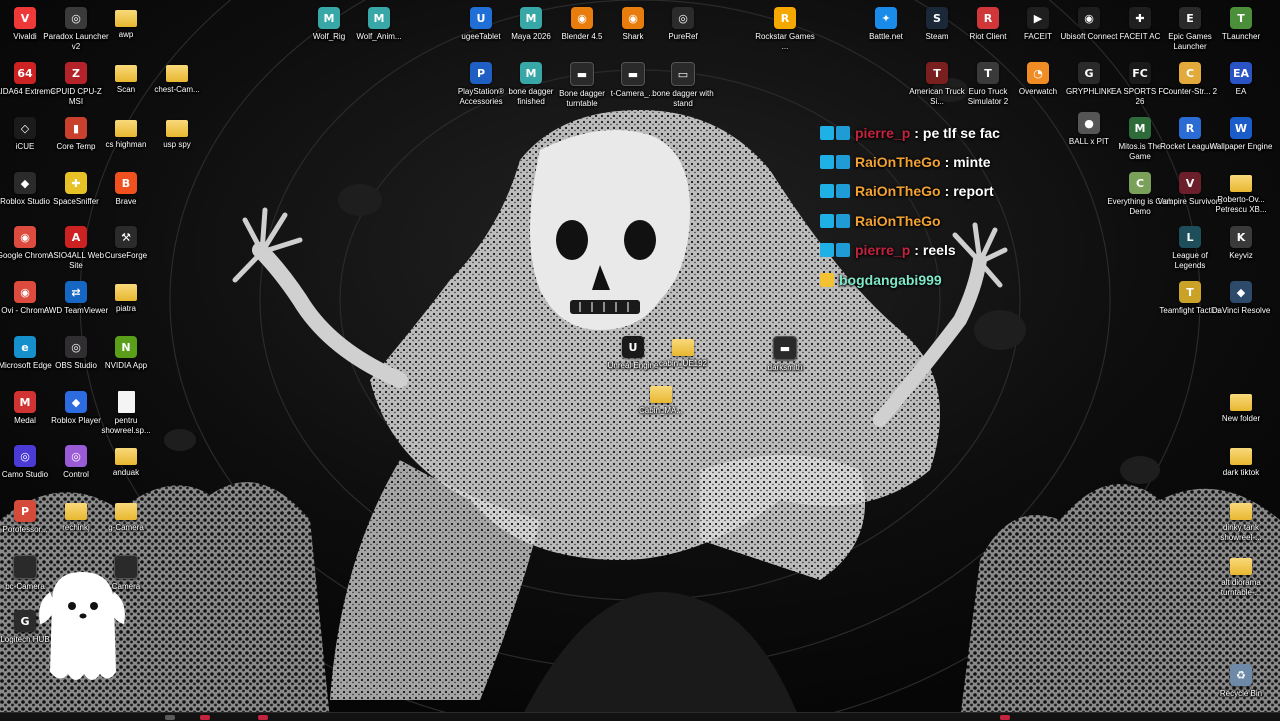 The image size is (1280, 721). What do you see at coordinates (935, 161) in the screenshot?
I see `chat-message: RaiOnTheGo: minte` at bounding box center [935, 161].